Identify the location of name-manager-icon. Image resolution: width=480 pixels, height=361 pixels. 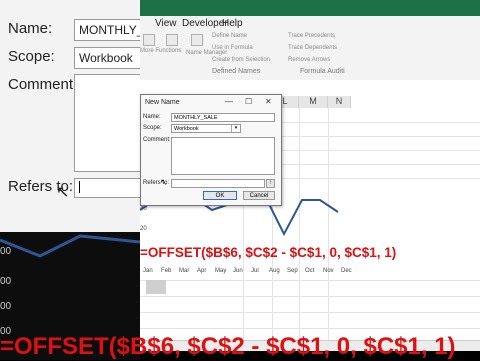
(197, 40).